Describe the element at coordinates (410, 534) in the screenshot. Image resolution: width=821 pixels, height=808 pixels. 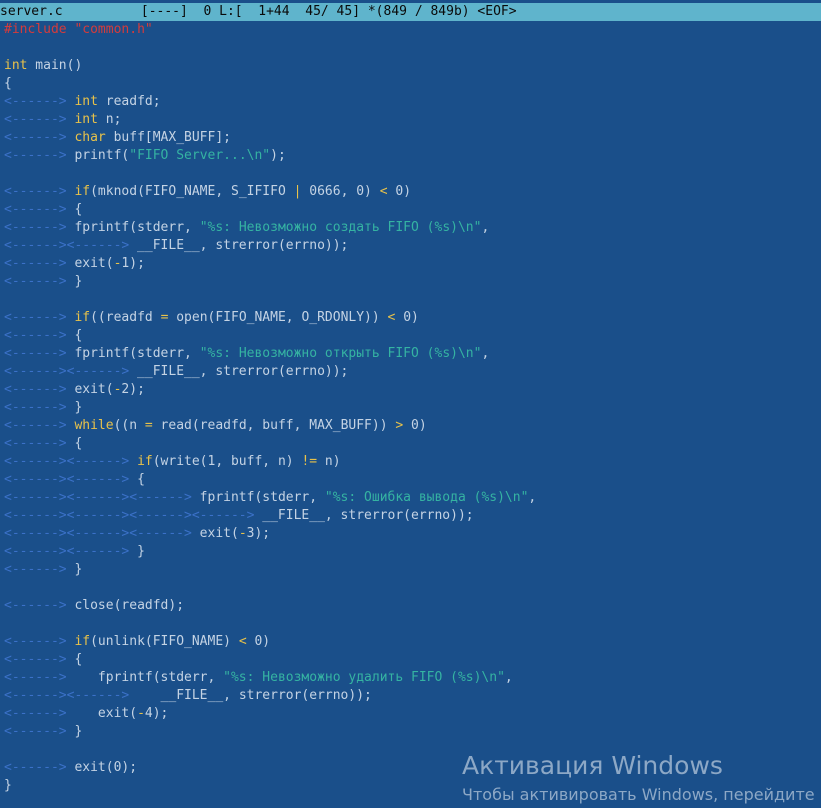
I see `code-line: <------><------><------> exit(-3);` at that location.